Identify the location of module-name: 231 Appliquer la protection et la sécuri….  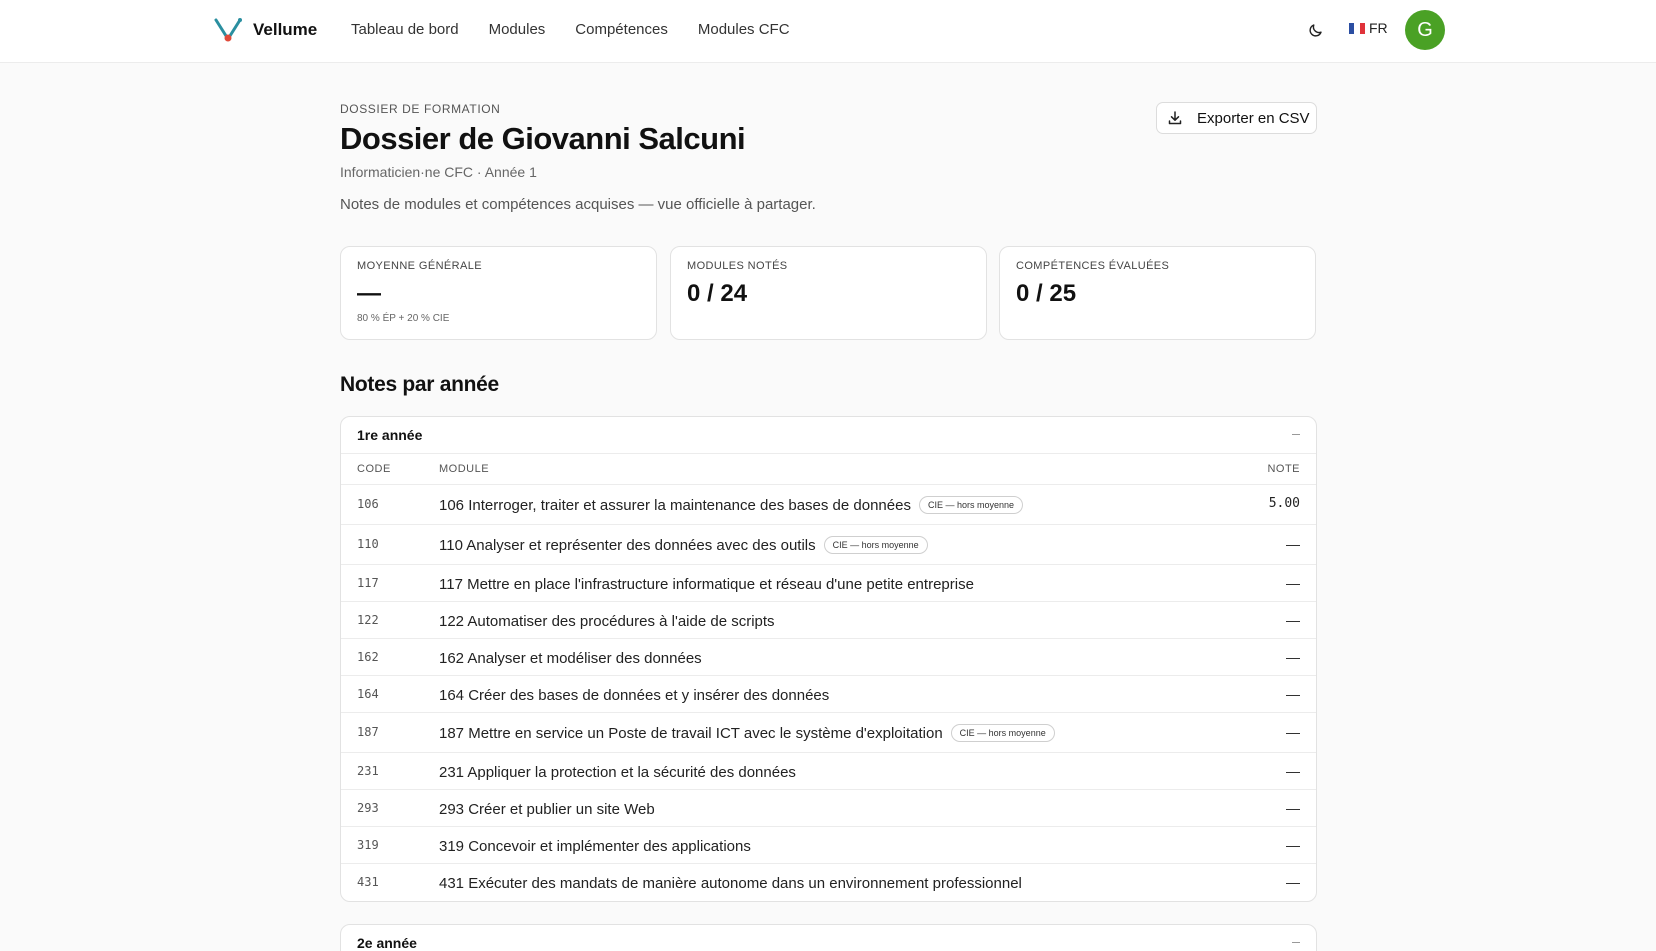
(617, 772).